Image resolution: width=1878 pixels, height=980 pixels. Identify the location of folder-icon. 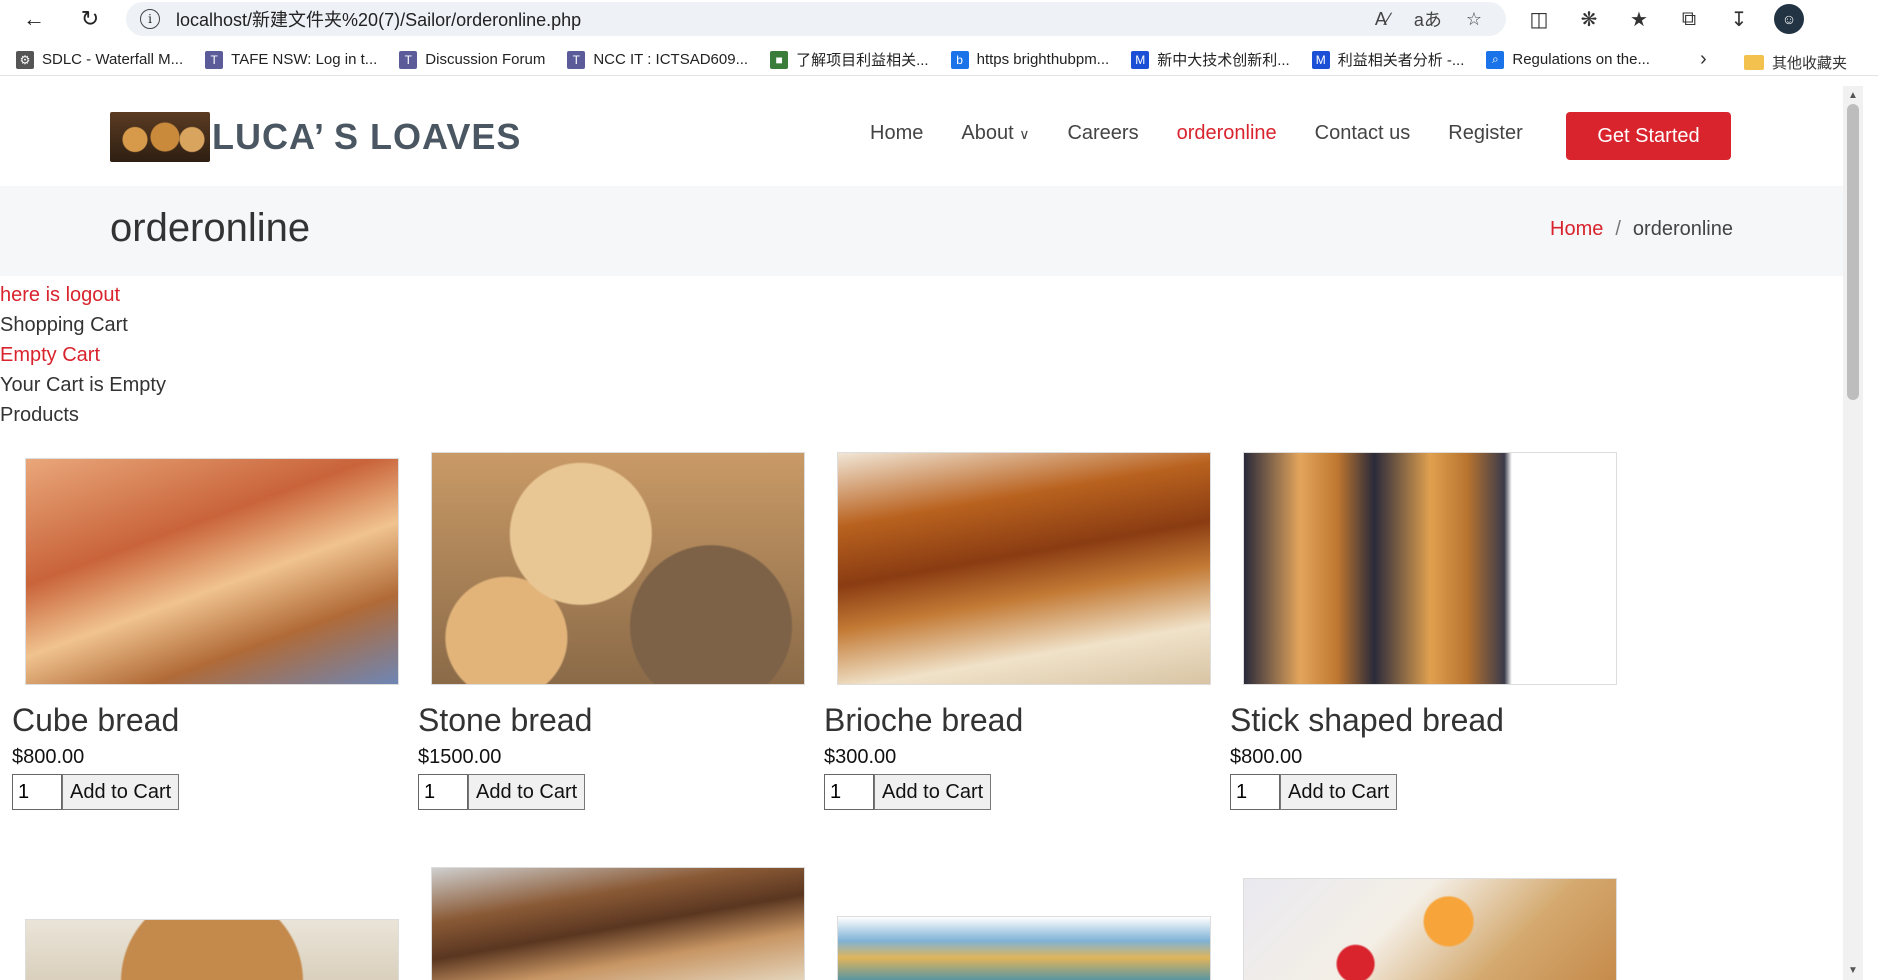
(1754, 62).